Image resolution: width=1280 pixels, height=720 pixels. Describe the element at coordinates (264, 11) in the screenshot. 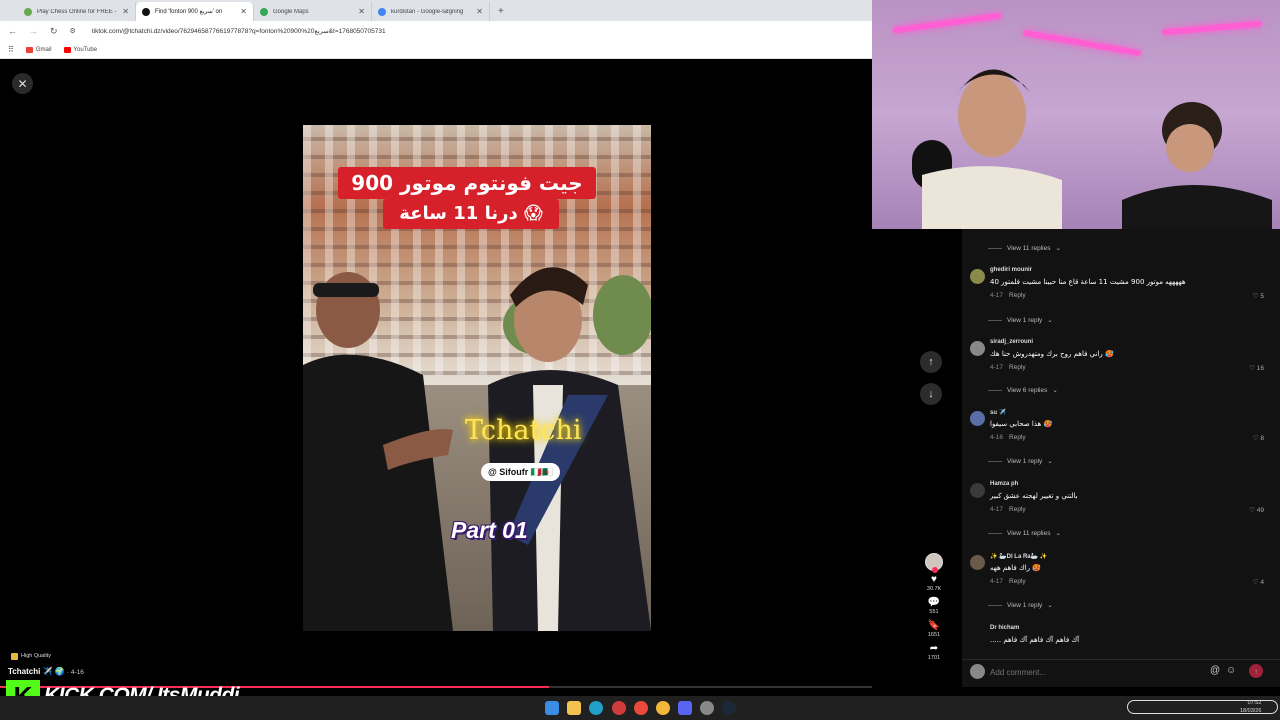

I see `maps-favicon-icon` at that location.